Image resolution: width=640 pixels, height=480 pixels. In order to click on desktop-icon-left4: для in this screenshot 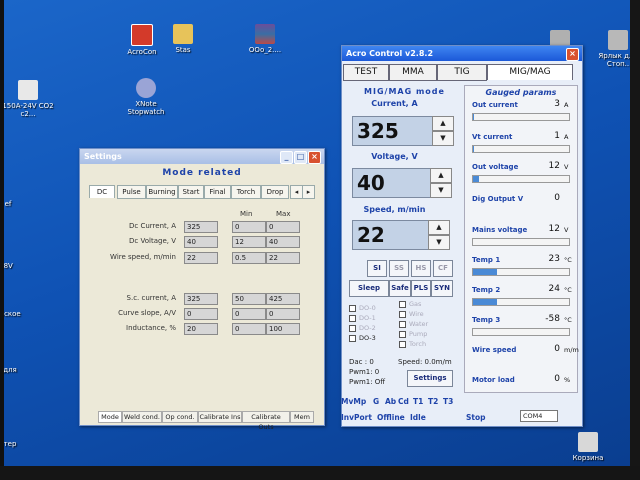, I will do `click(19, 370)`.